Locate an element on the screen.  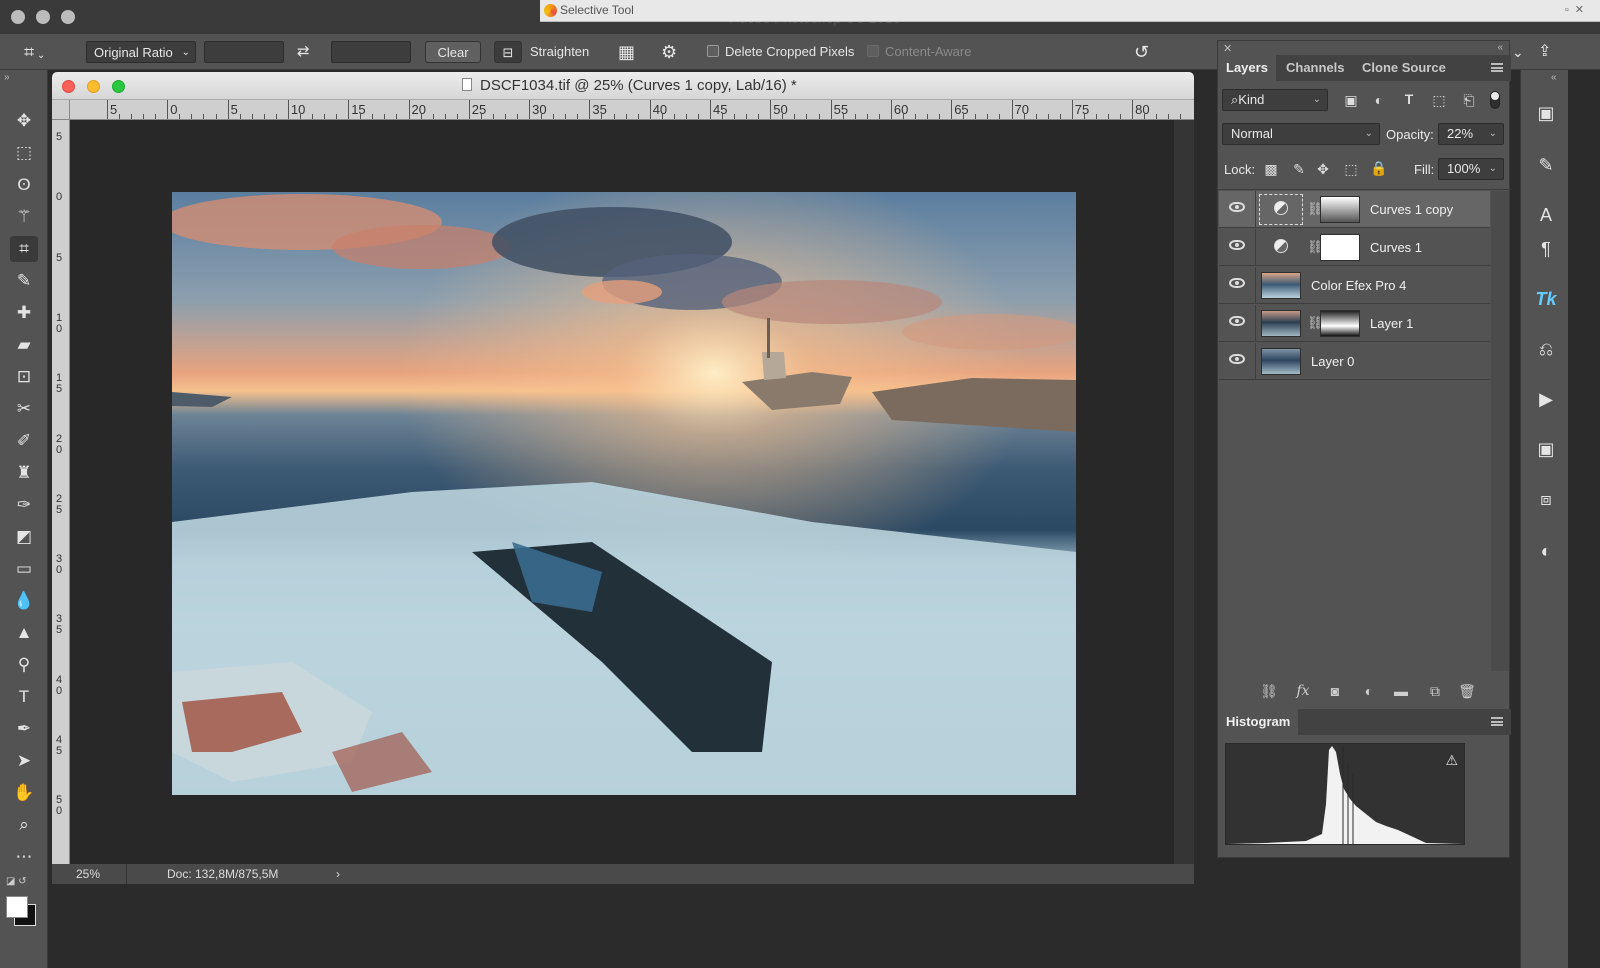
pen-tool-icon: ✒ is located at coordinates (24, 729).